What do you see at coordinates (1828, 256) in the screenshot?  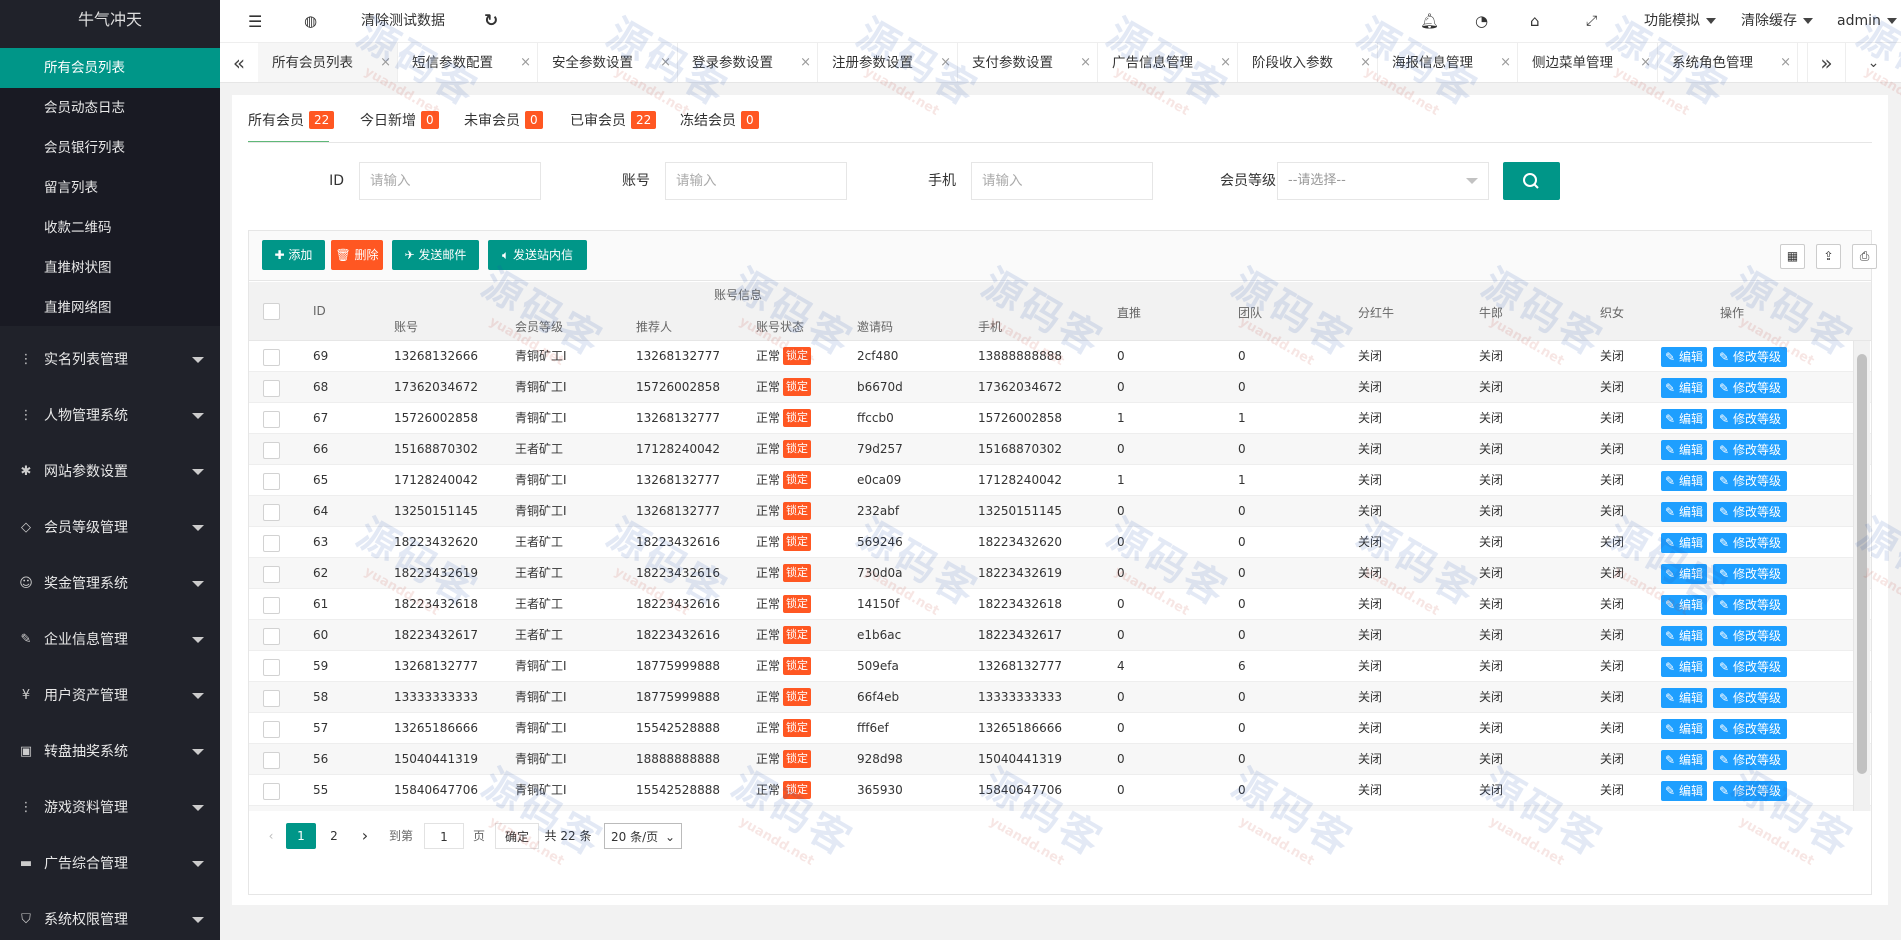 I see `export-icon: ⇪` at bounding box center [1828, 256].